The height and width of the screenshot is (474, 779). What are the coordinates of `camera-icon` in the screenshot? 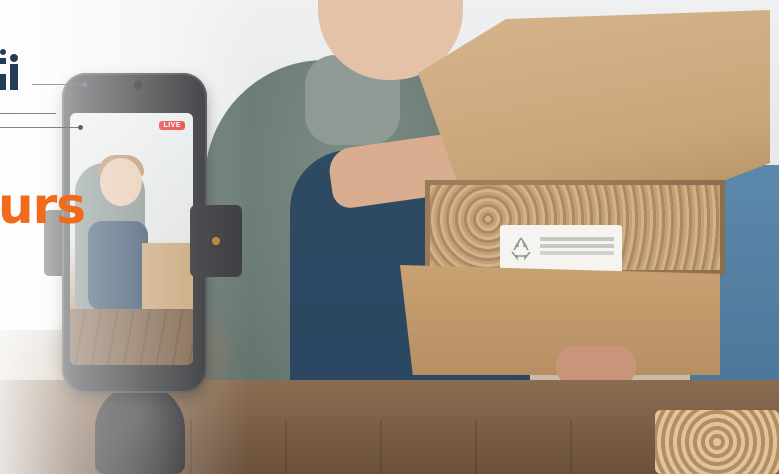 It's located at (138, 85).